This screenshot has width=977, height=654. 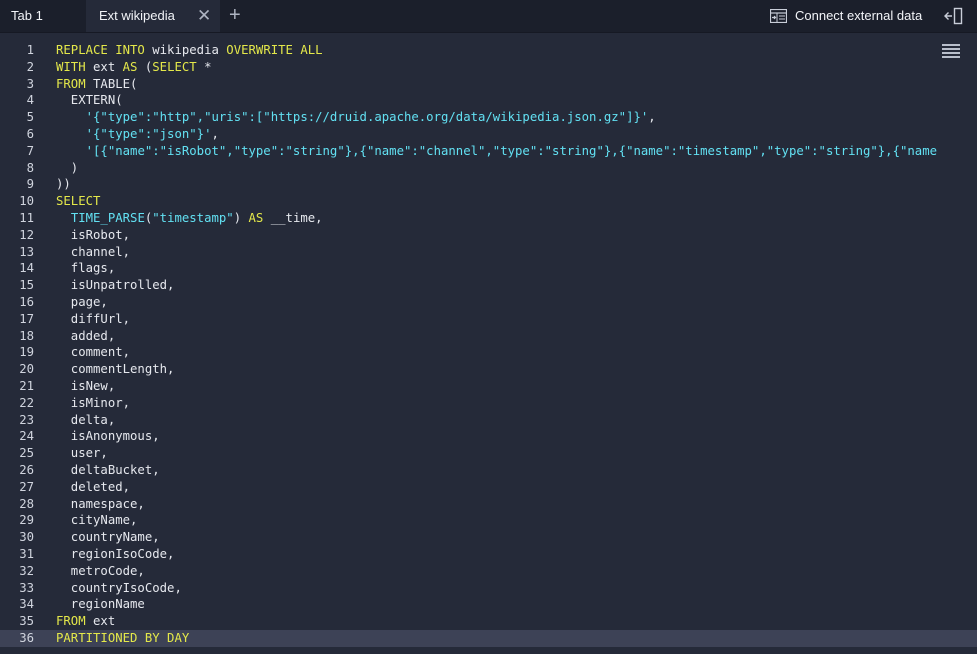 I want to click on code-line: 11 TIME_PARSE("timestamp") AS __time,, so click(x=488, y=218).